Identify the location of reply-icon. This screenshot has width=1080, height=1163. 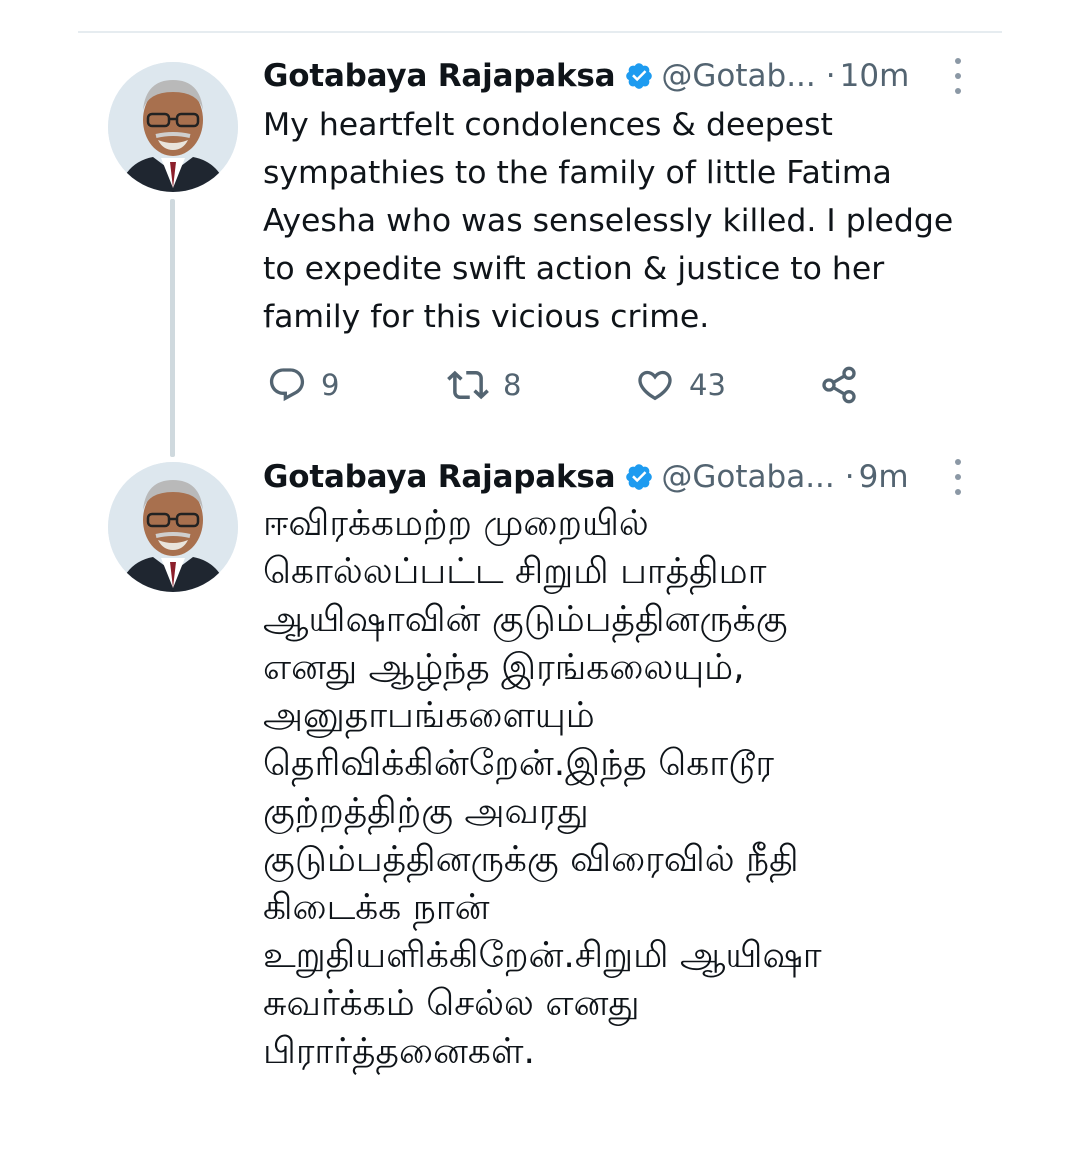
(287, 385).